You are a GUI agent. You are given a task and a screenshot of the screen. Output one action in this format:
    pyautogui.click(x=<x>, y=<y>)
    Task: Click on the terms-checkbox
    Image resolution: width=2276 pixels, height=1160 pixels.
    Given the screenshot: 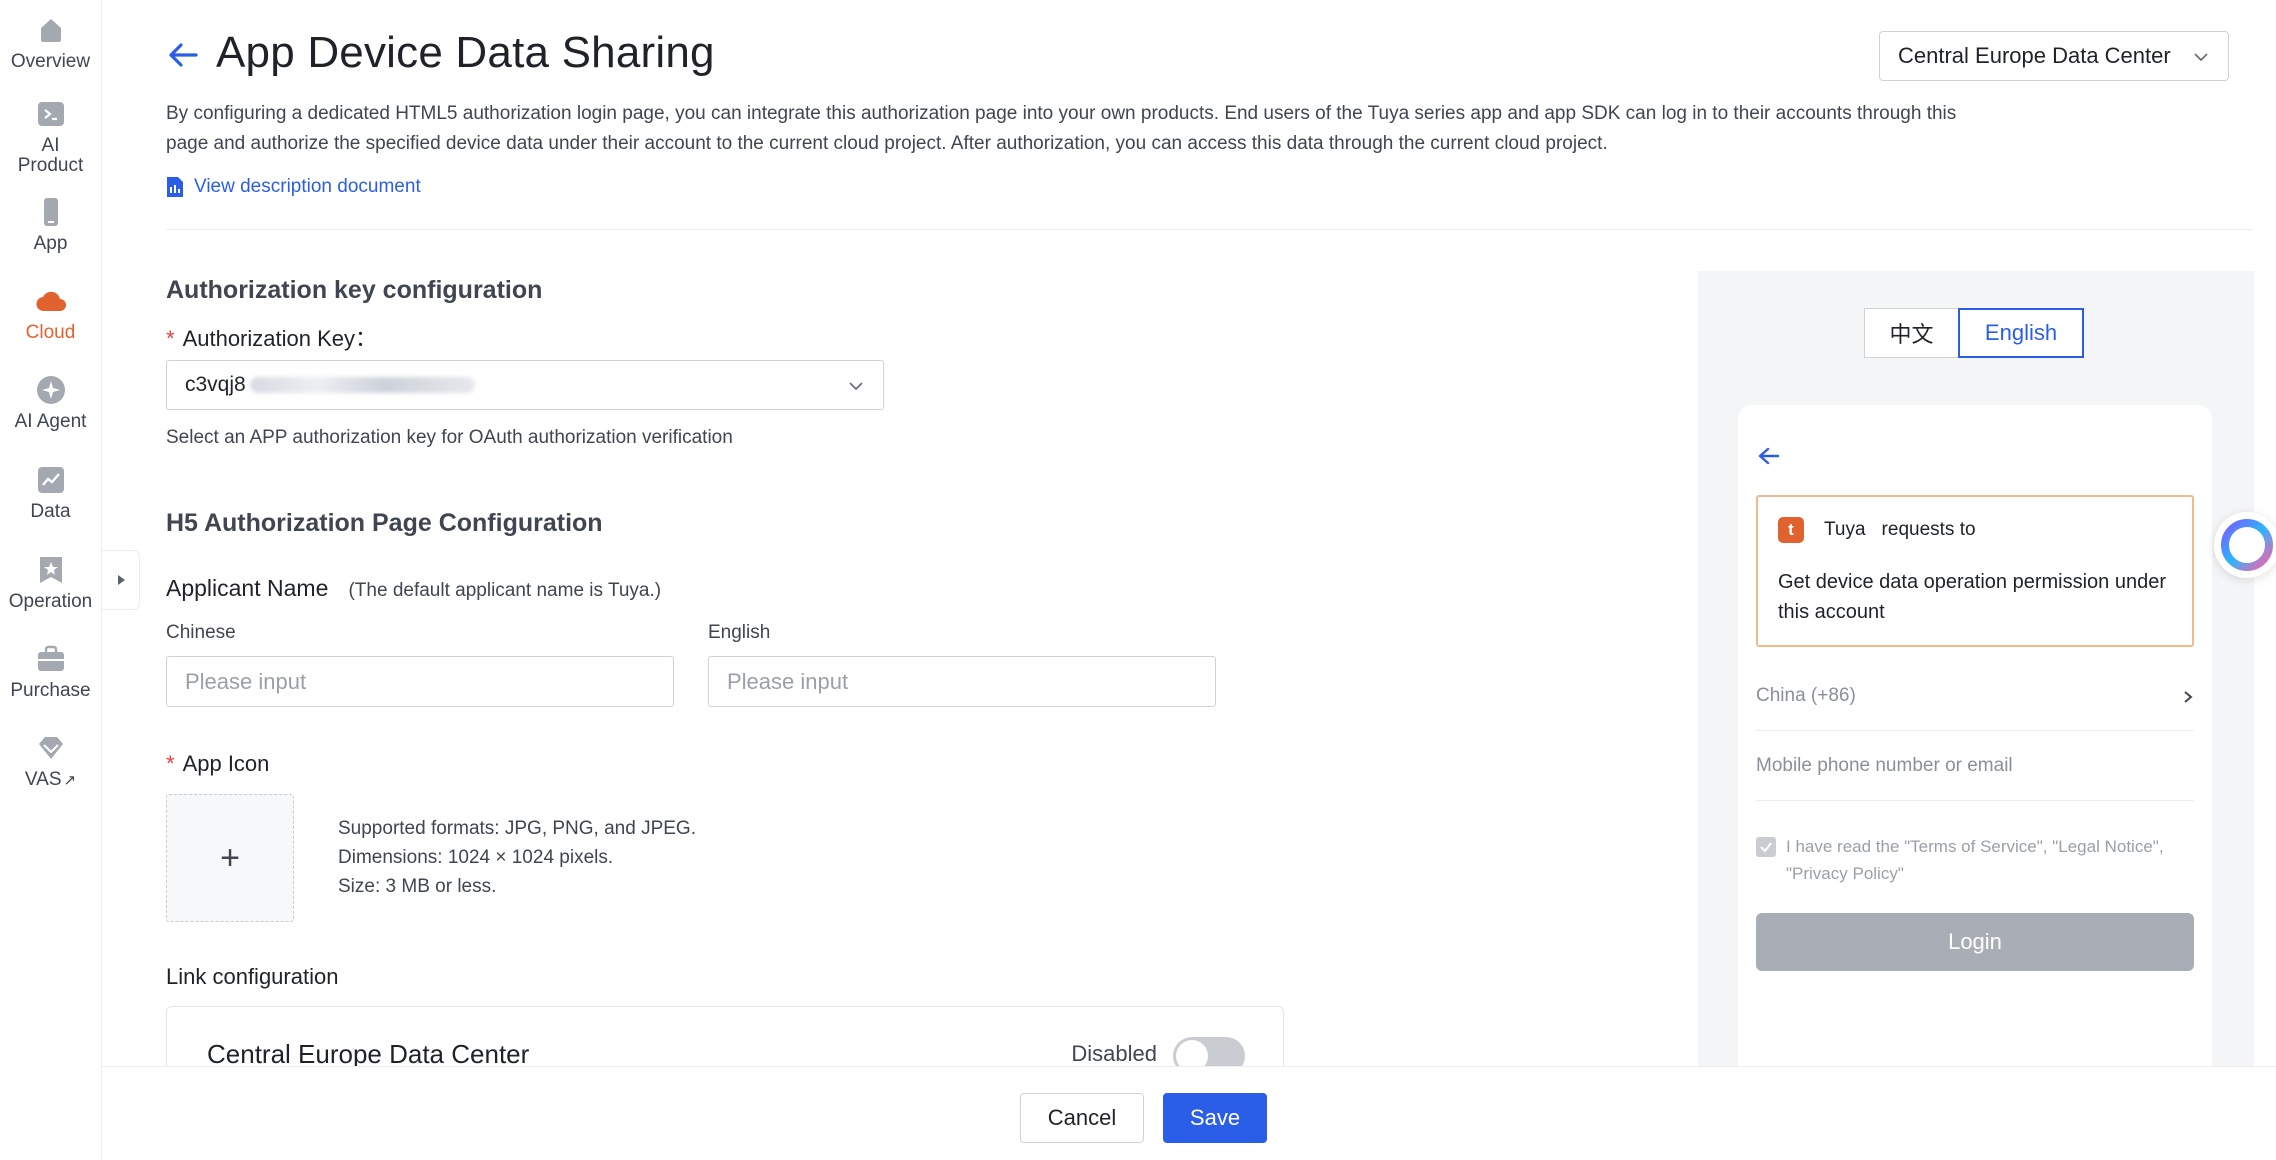 What is the action you would take?
    pyautogui.click(x=1766, y=847)
    